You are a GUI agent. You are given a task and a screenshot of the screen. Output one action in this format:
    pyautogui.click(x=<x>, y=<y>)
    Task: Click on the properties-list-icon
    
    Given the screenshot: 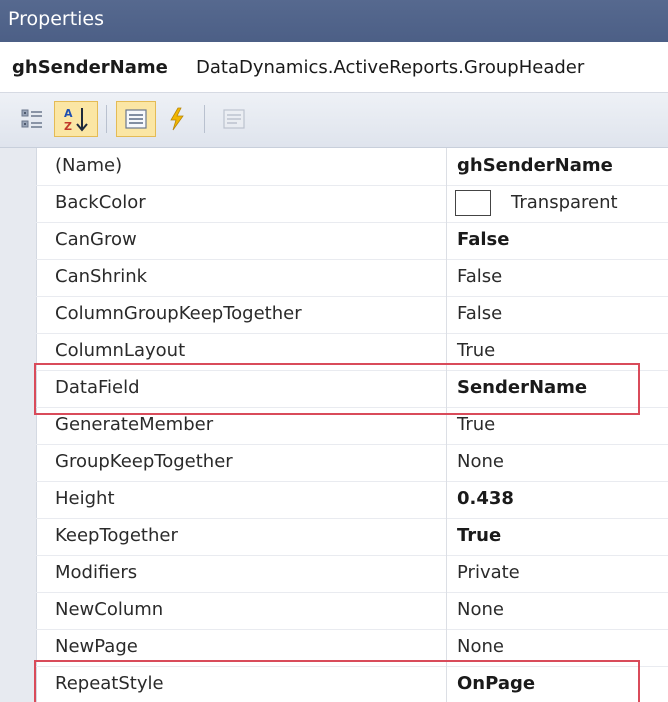 What is the action you would take?
    pyautogui.click(x=136, y=119)
    